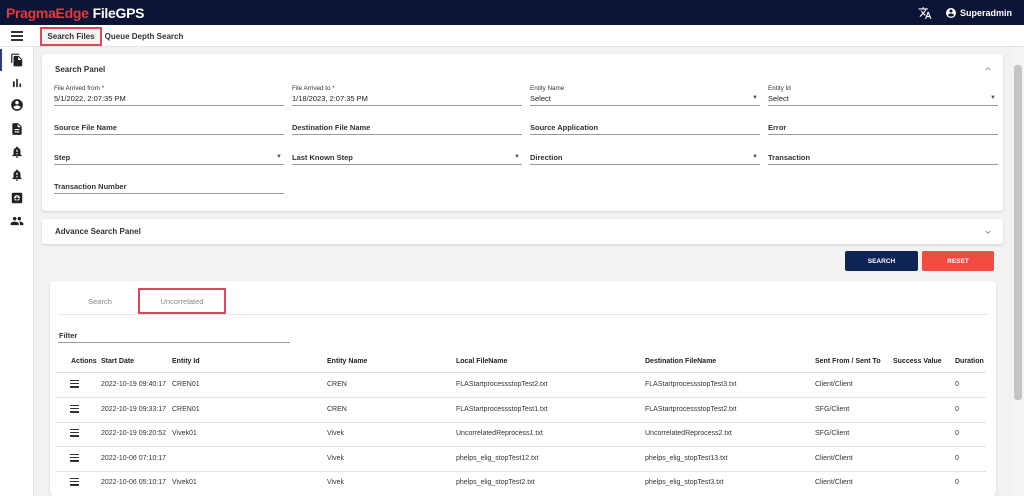 The width and height of the screenshot is (1024, 496). What do you see at coordinates (691, 384) in the screenshot?
I see `destination-filename-cell: FLAStartprocessstopTest3.txt` at bounding box center [691, 384].